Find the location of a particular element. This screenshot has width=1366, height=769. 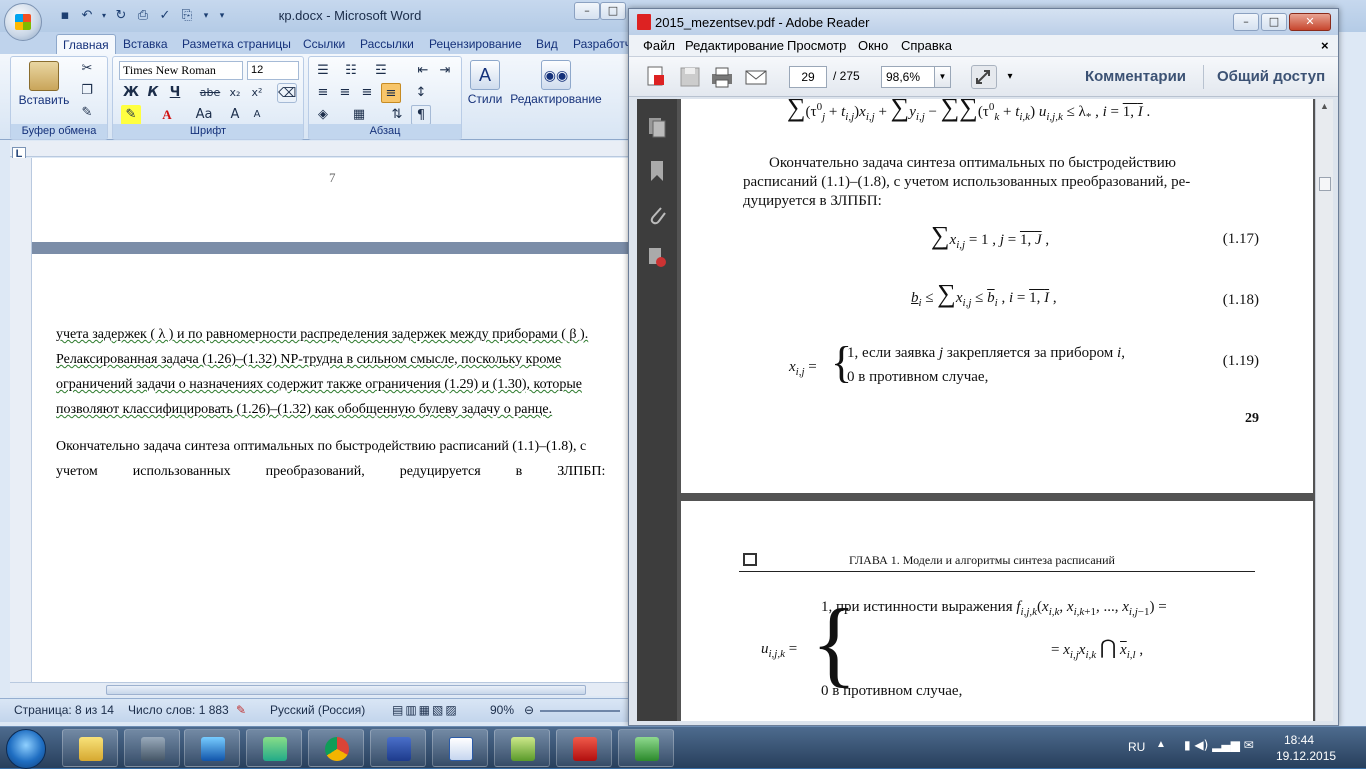

format-painter-icon: ✎ is located at coordinates (87, 113).